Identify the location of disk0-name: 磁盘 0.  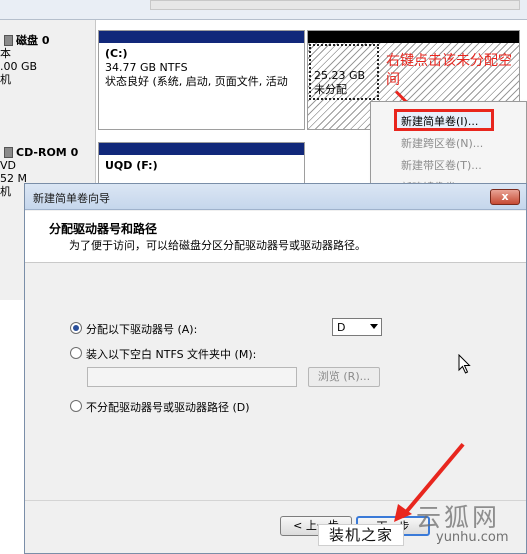
(33, 40).